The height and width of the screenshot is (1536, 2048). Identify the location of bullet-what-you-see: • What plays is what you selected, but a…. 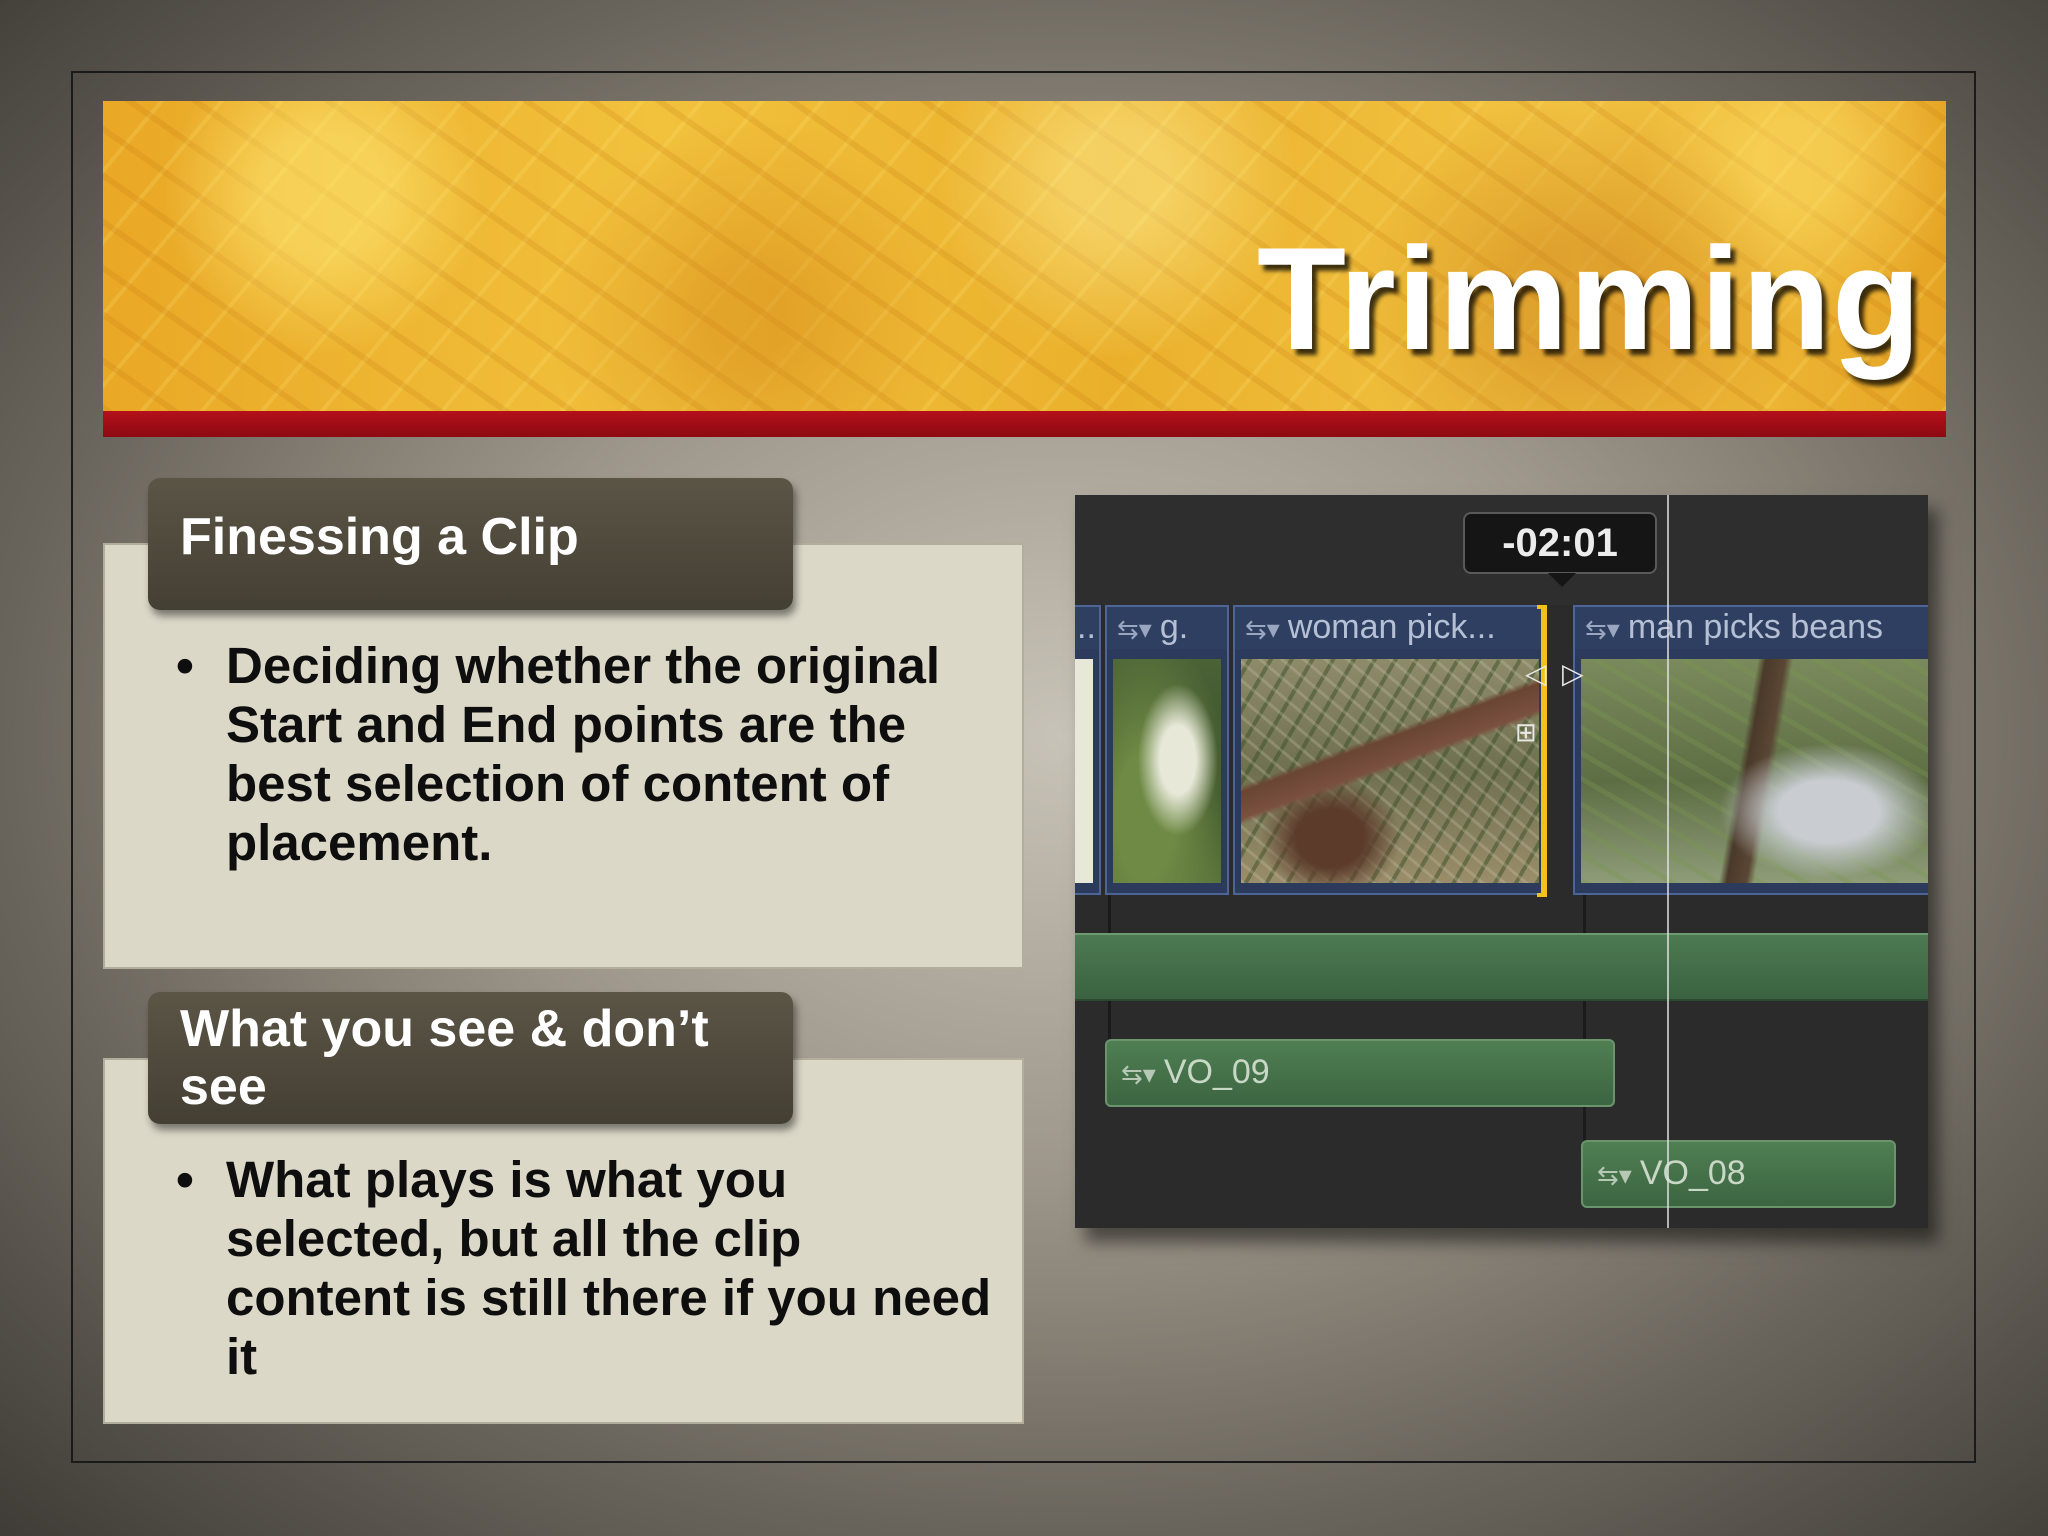
(586, 1268).